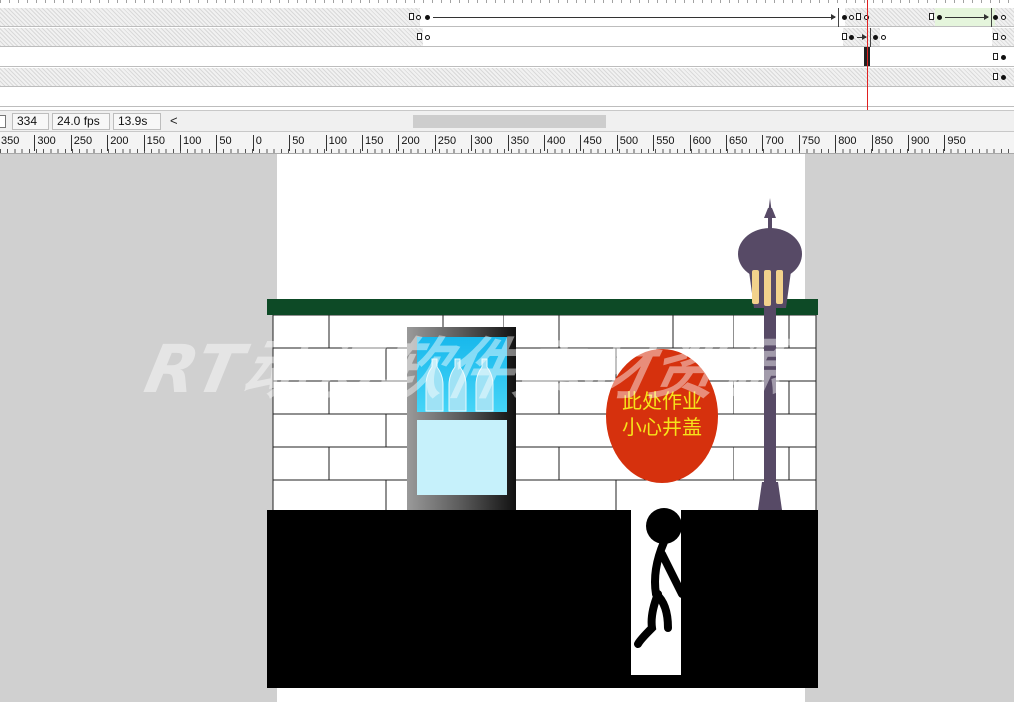 Image resolution: width=1014 pixels, height=702 pixels. I want to click on ruler-label: 800, so click(846, 143).